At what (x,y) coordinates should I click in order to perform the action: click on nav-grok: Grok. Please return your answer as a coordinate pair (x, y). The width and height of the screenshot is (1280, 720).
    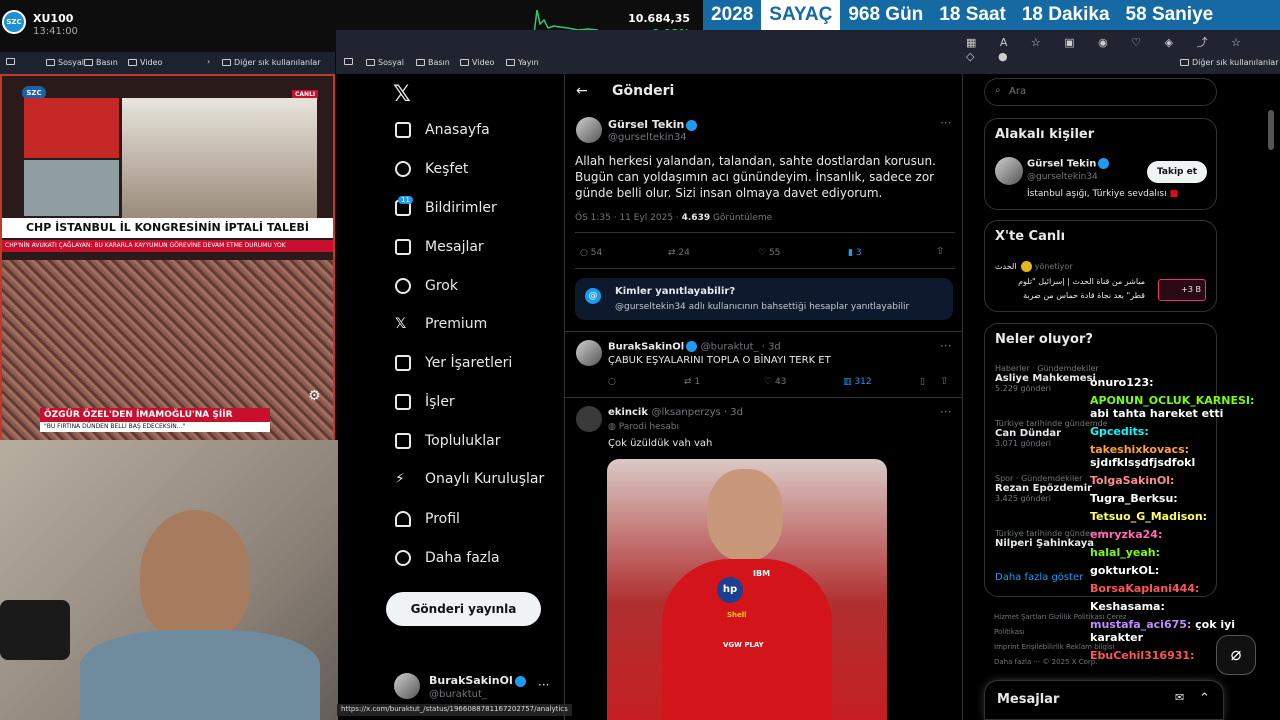
    Looking at the image, I should click on (426, 286).